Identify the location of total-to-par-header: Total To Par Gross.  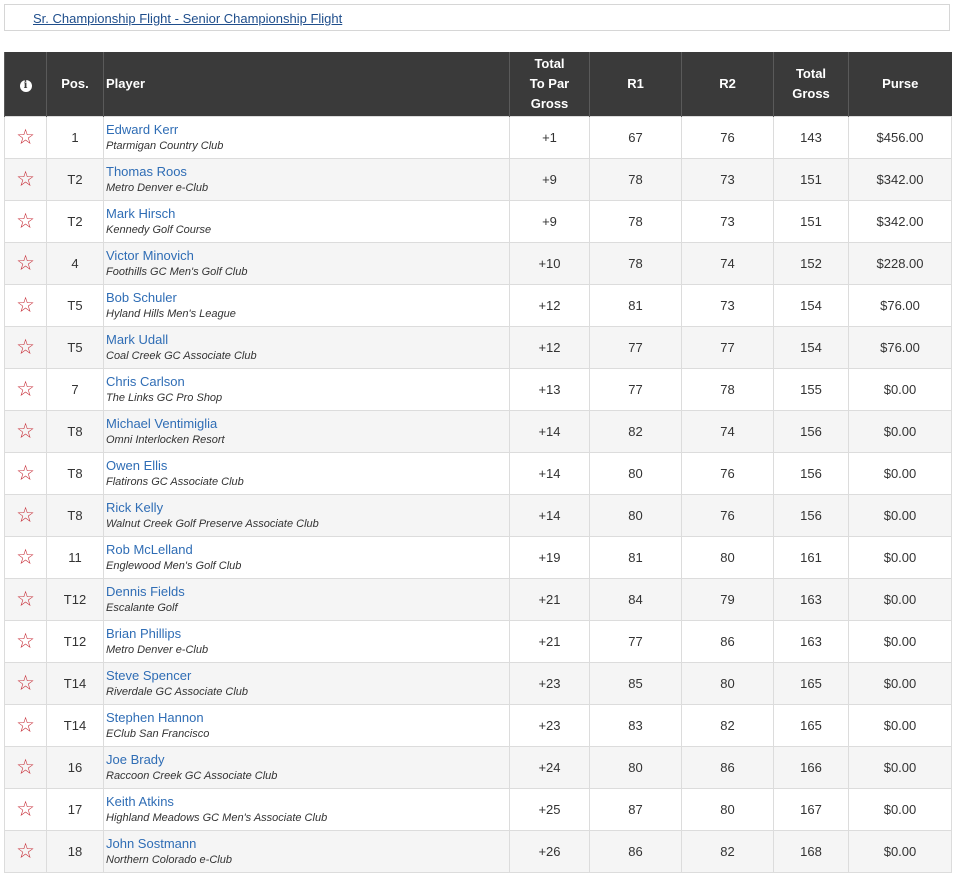
(549, 84).